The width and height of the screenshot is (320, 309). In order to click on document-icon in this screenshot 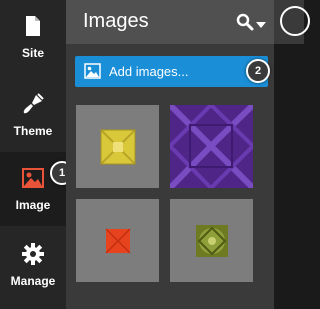, I will do `click(33, 26)`.